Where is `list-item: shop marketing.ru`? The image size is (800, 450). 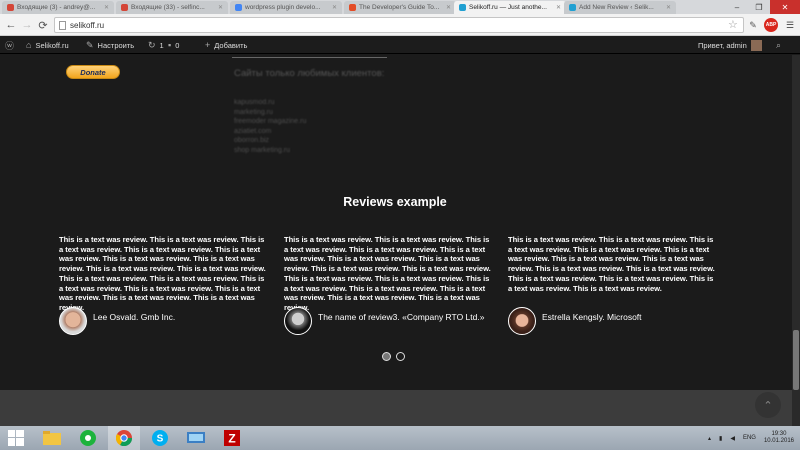 list-item: shop marketing.ru is located at coordinates (270, 151).